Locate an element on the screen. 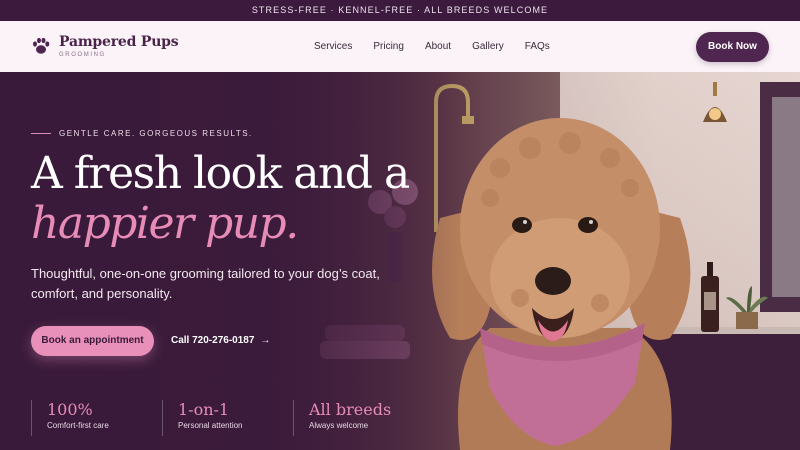 The height and width of the screenshot is (450, 800). hero-headline-accent: happier pup. is located at coordinates (165, 223).